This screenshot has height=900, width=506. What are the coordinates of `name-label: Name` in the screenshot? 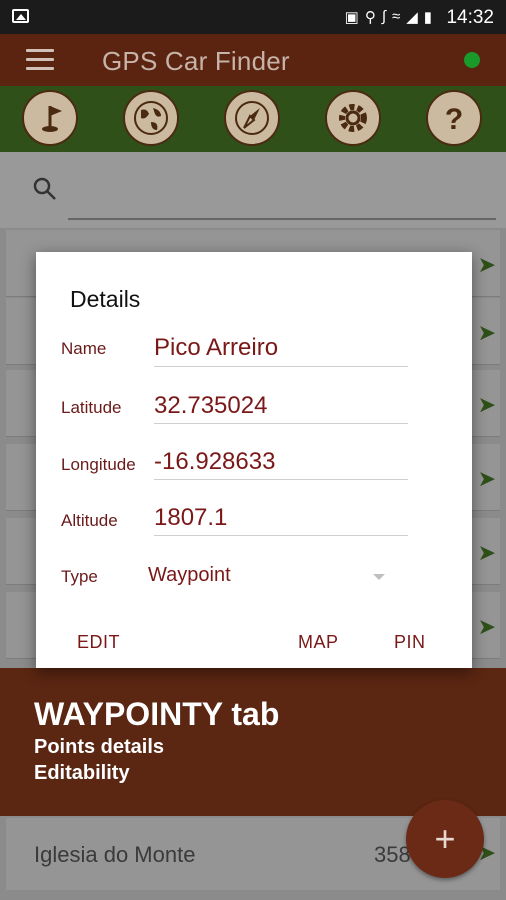 It's located at (84, 348).